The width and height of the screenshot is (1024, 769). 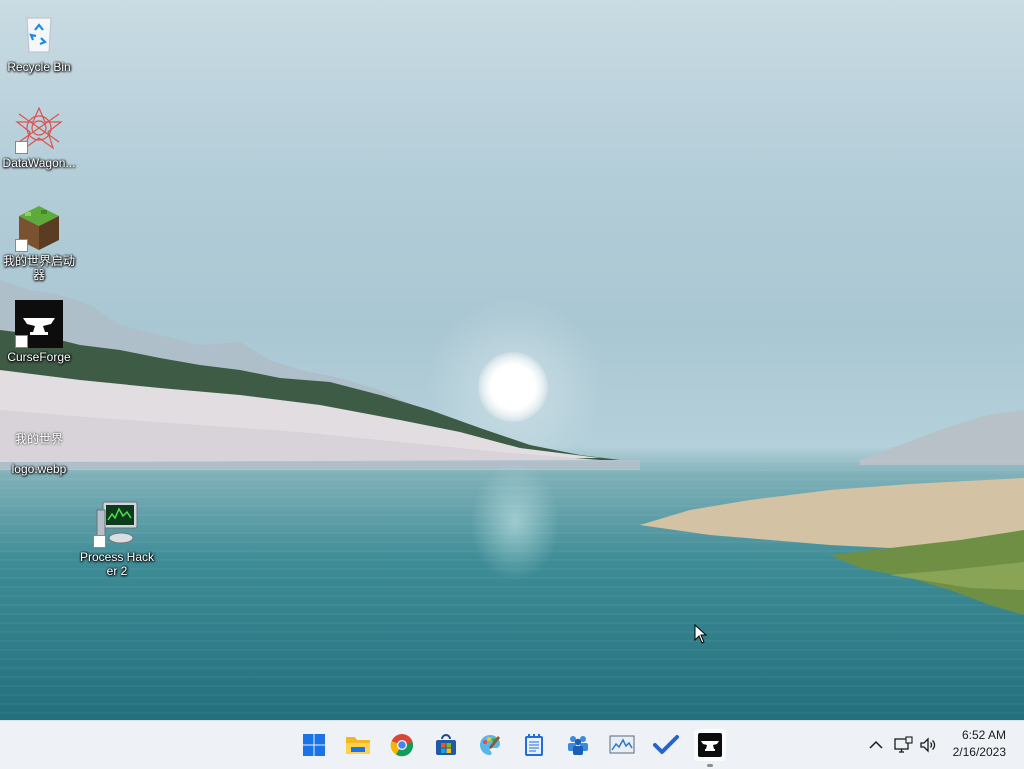 I want to click on desktop-icon-curseforge: CurseForge, so click(x=39, y=332).